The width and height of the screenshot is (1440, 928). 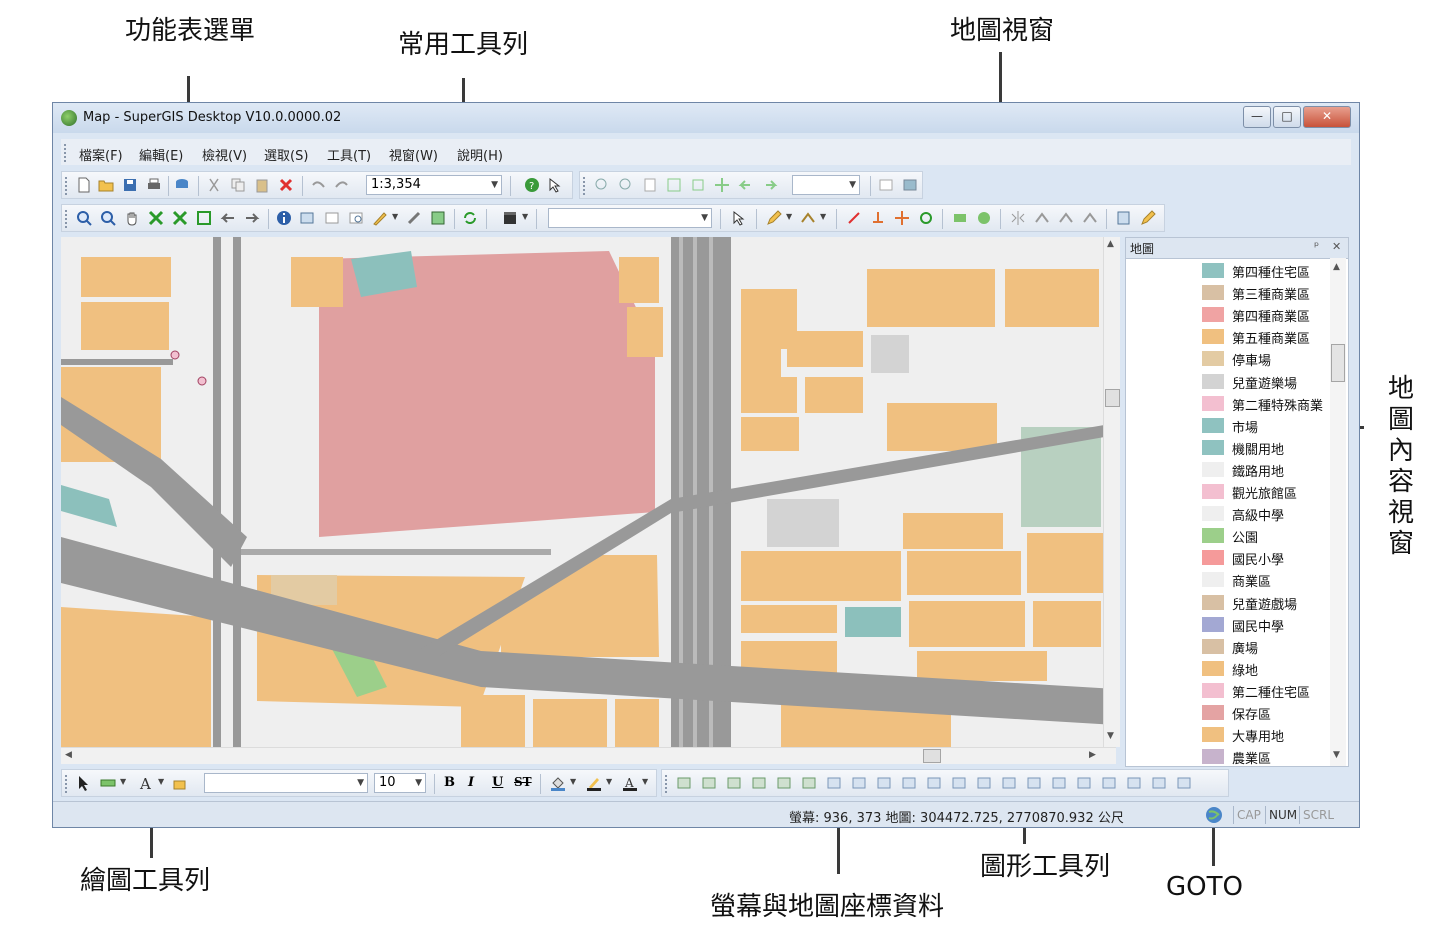 I want to click on target-layer-combo: ▼, so click(x=630, y=218).